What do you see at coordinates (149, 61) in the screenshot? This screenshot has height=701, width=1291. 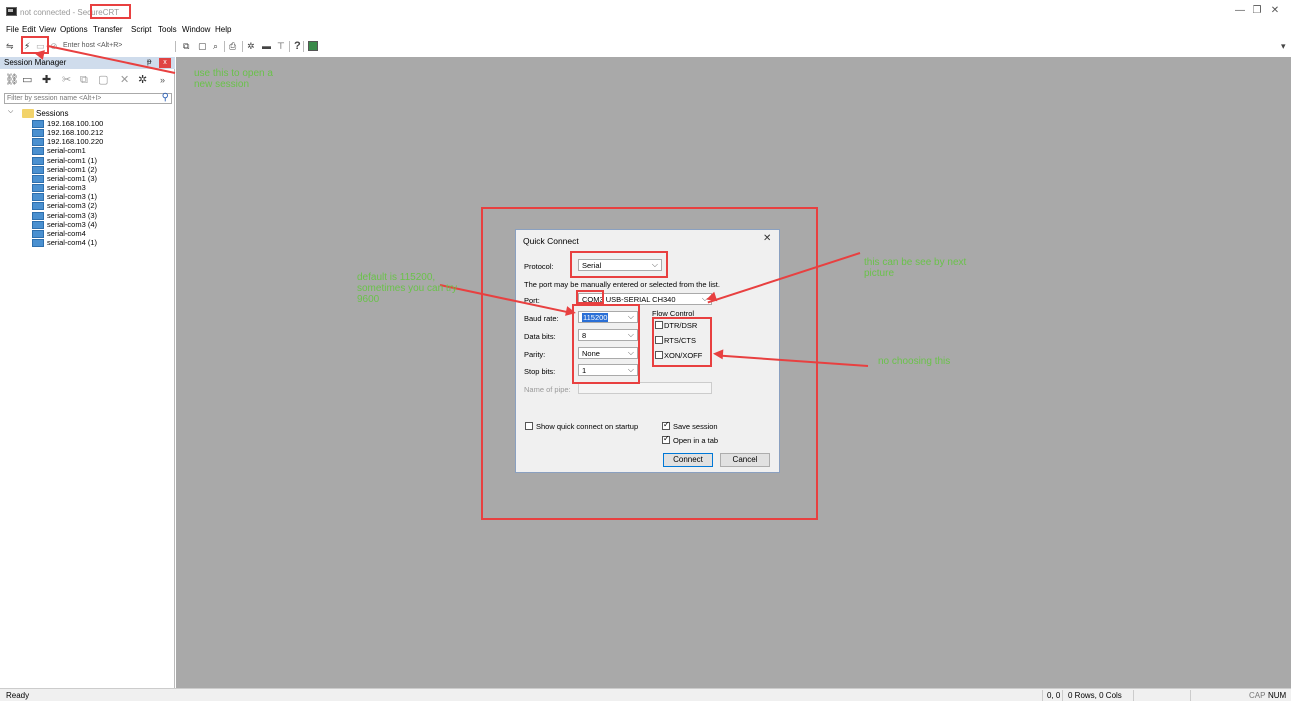 I see `pin-icon: ᵽ` at bounding box center [149, 61].